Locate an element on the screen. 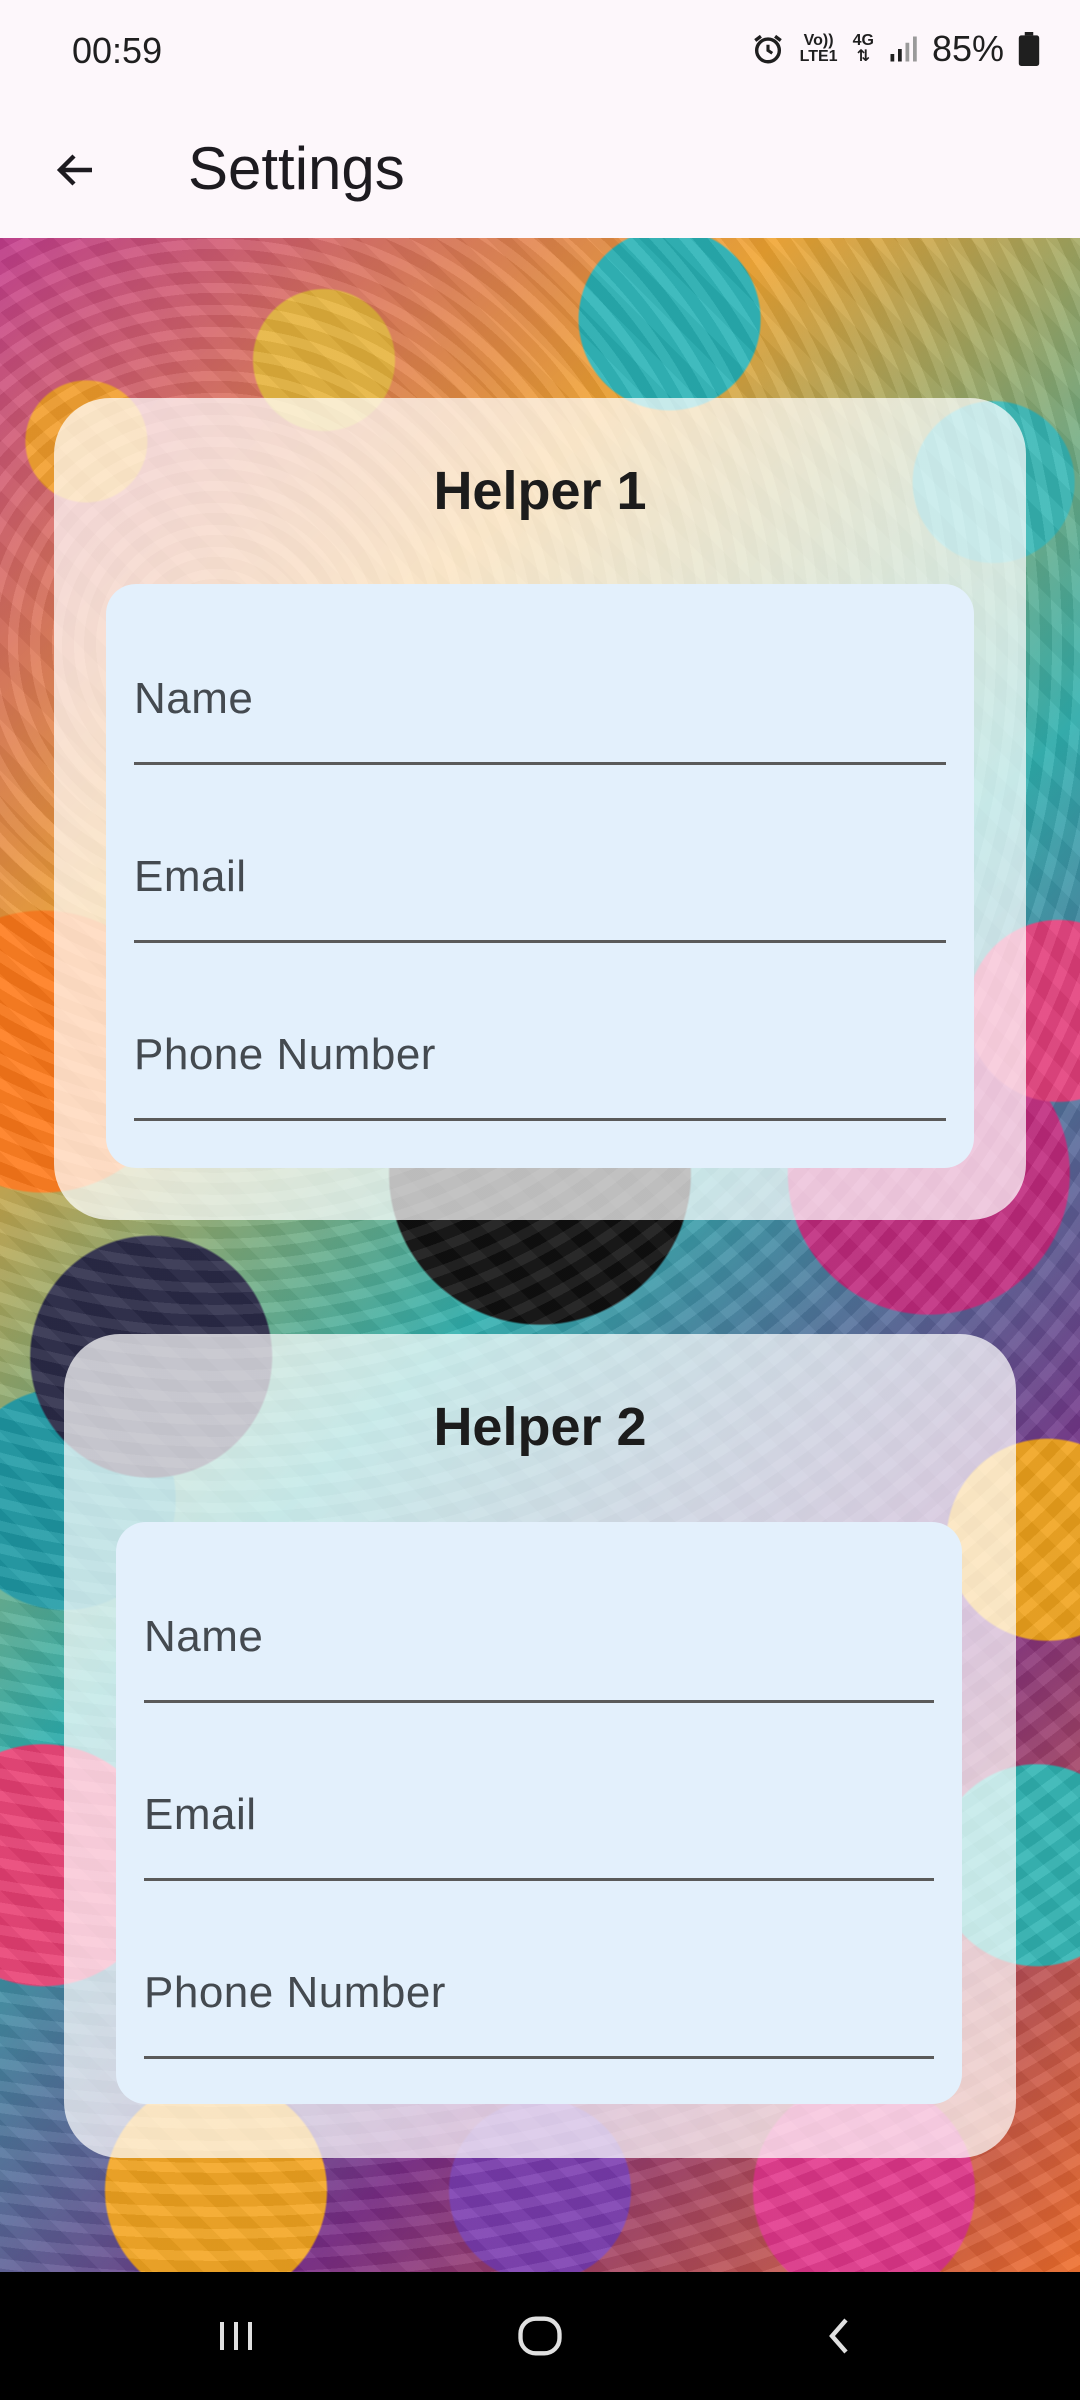  back-nav-icon is located at coordinates (838, 2336).